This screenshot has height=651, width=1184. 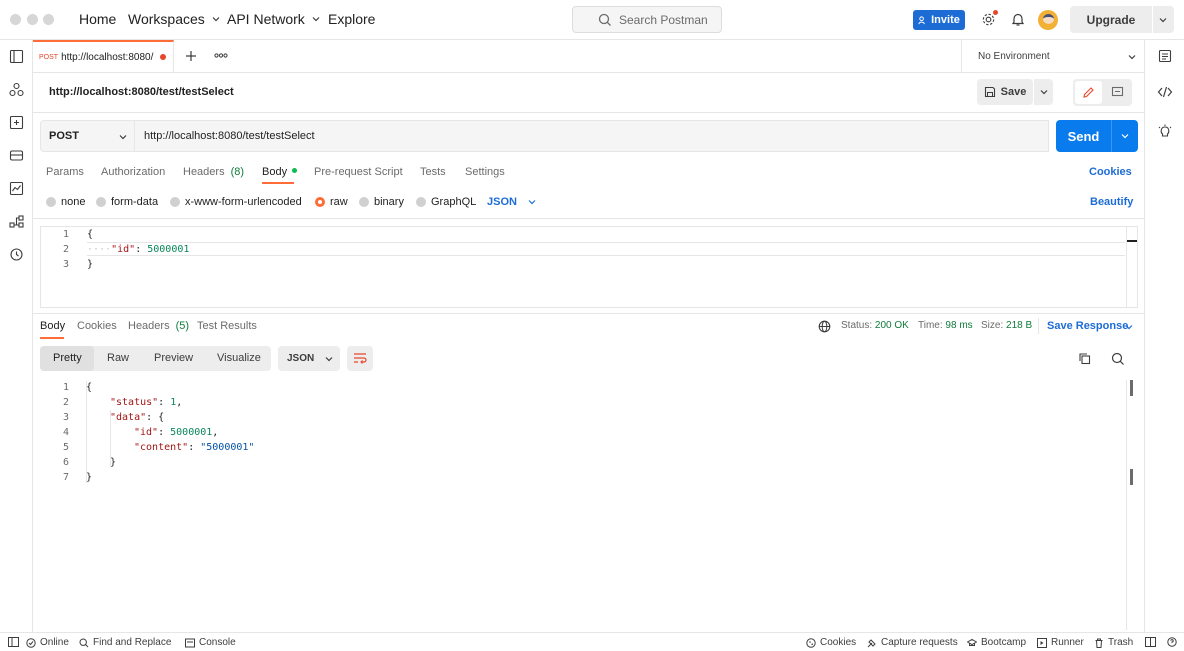 I want to click on two-pane-icon, so click(x=1150, y=642).